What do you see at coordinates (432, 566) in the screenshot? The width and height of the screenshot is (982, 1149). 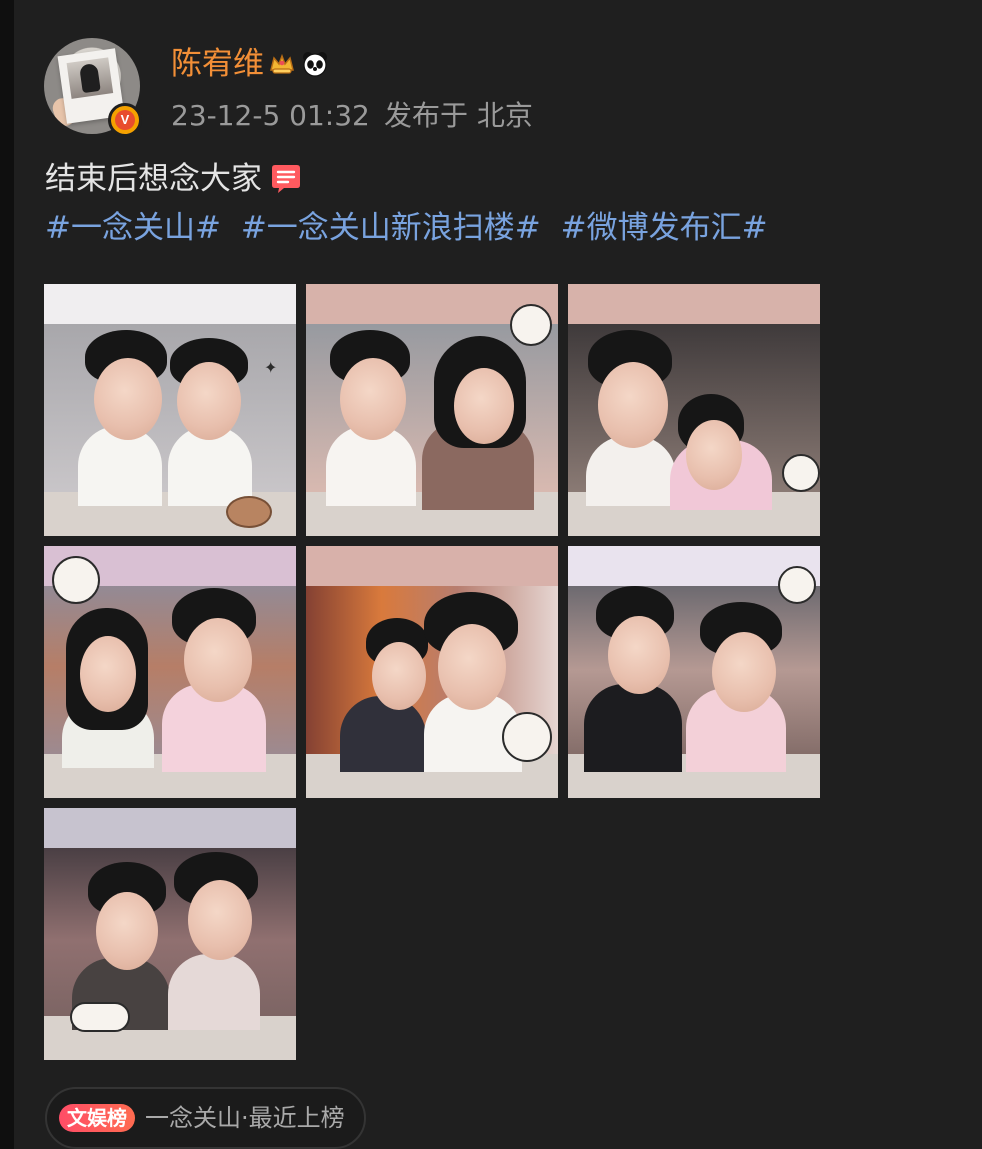 I see `image-5-top-band` at bounding box center [432, 566].